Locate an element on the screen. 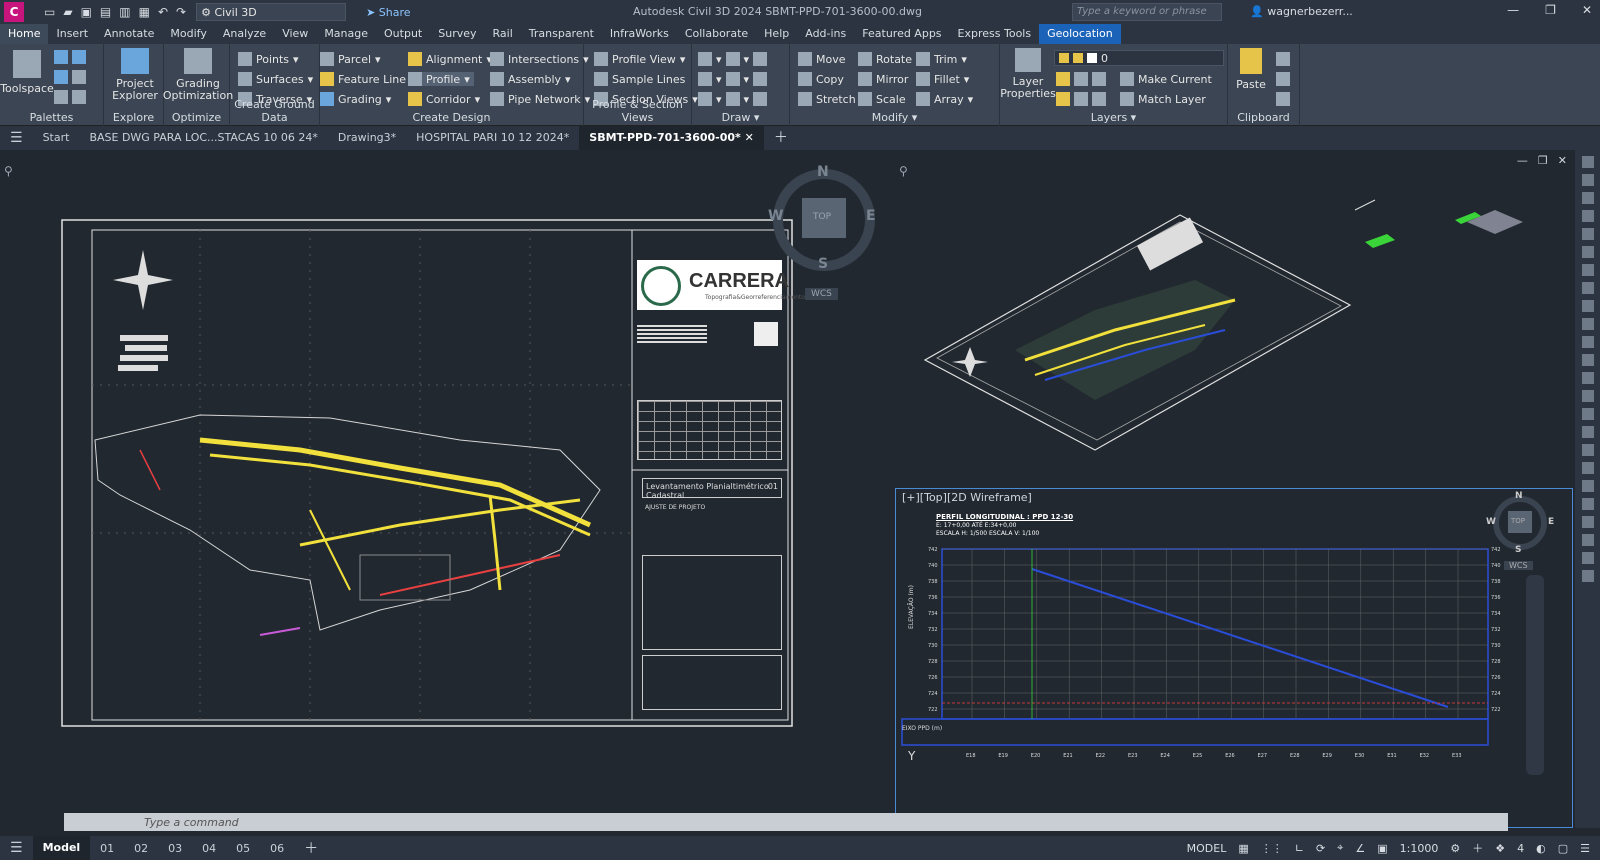 This screenshot has height=860, width=1600. workspace-icon: ❖ is located at coordinates (1500, 848).